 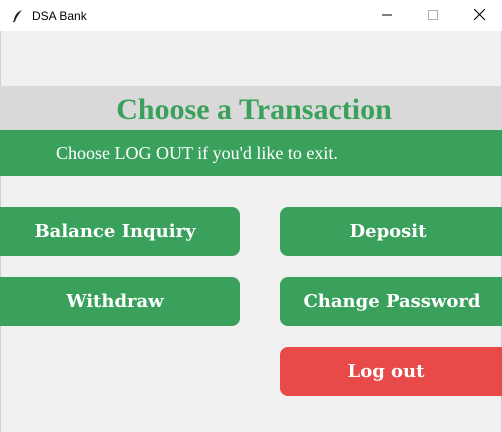 I want to click on window-titlebar: DSA Bank, so click(x=251, y=15).